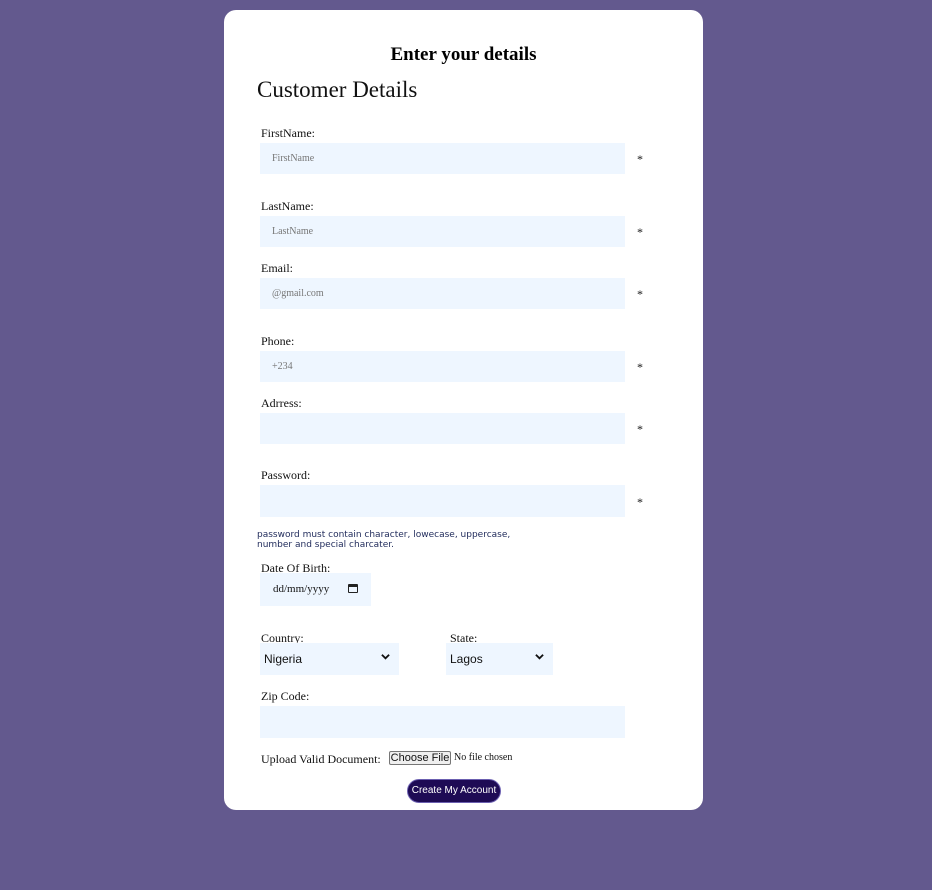  What do you see at coordinates (283, 659) in the screenshot?
I see `country-selected-value: Nigeria` at bounding box center [283, 659].